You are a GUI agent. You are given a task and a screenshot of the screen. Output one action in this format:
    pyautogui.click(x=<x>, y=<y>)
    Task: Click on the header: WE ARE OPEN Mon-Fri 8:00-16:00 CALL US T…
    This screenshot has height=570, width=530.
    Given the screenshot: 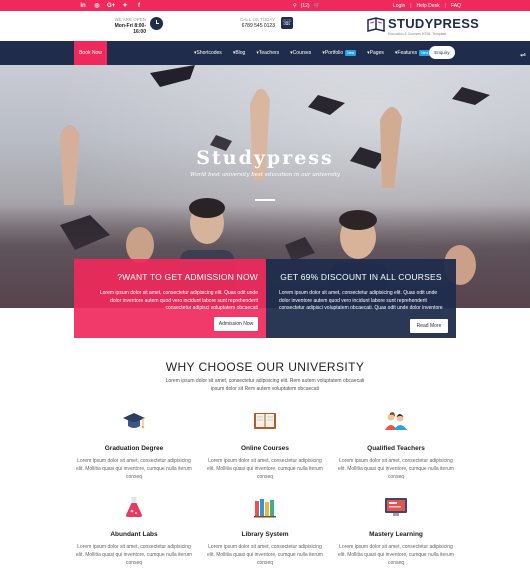 What is the action you would take?
    pyautogui.click(x=265, y=26)
    